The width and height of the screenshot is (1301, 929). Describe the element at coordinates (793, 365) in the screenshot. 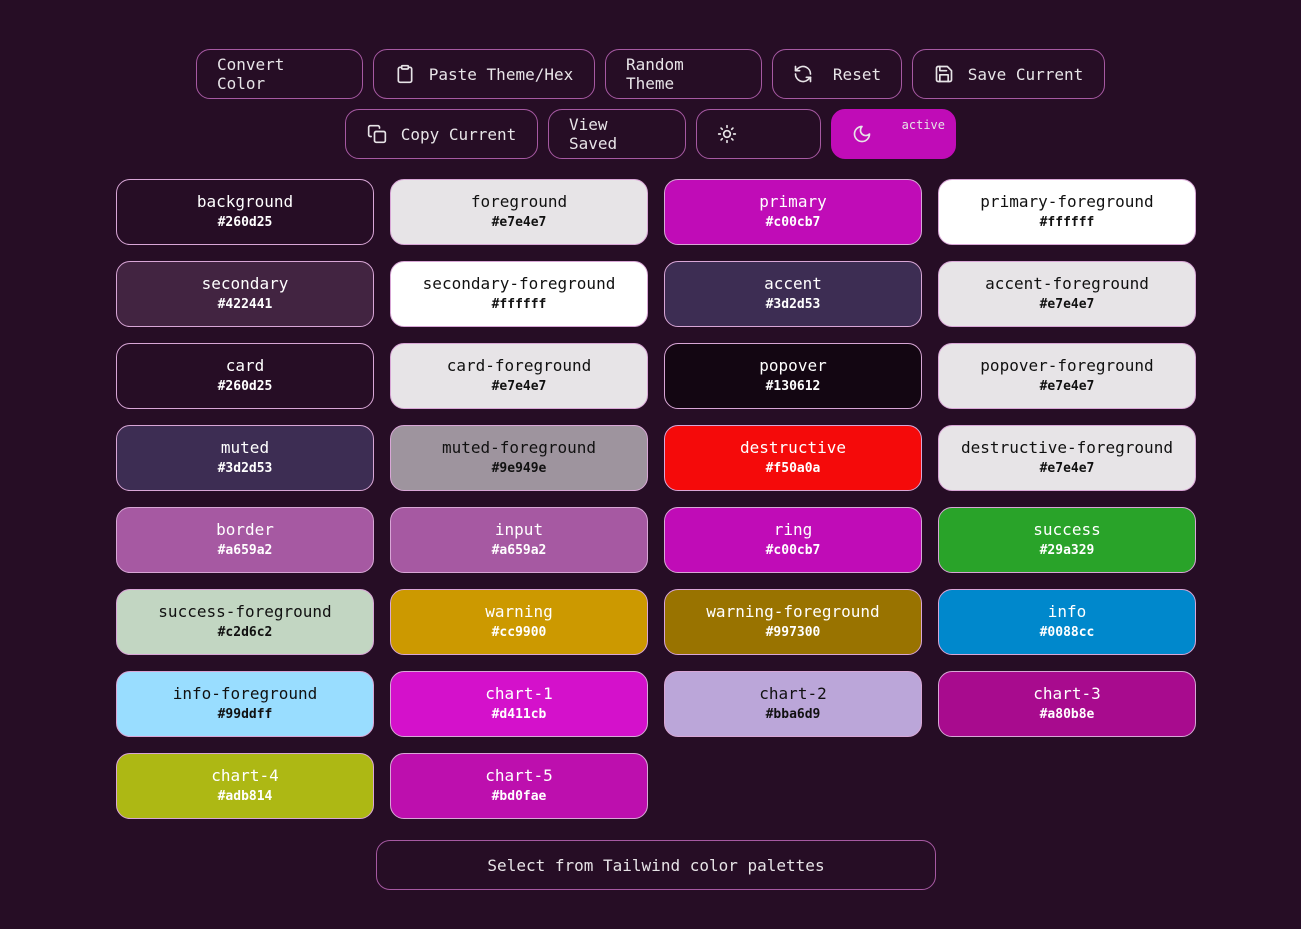

I see `swatch-name: popover` at that location.